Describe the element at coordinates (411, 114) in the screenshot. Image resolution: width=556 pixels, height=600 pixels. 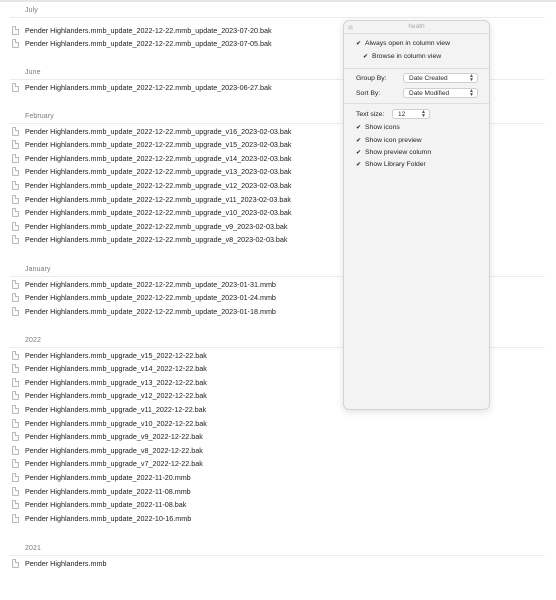
I see `text-size-select: 12 ▲ ▼` at that location.